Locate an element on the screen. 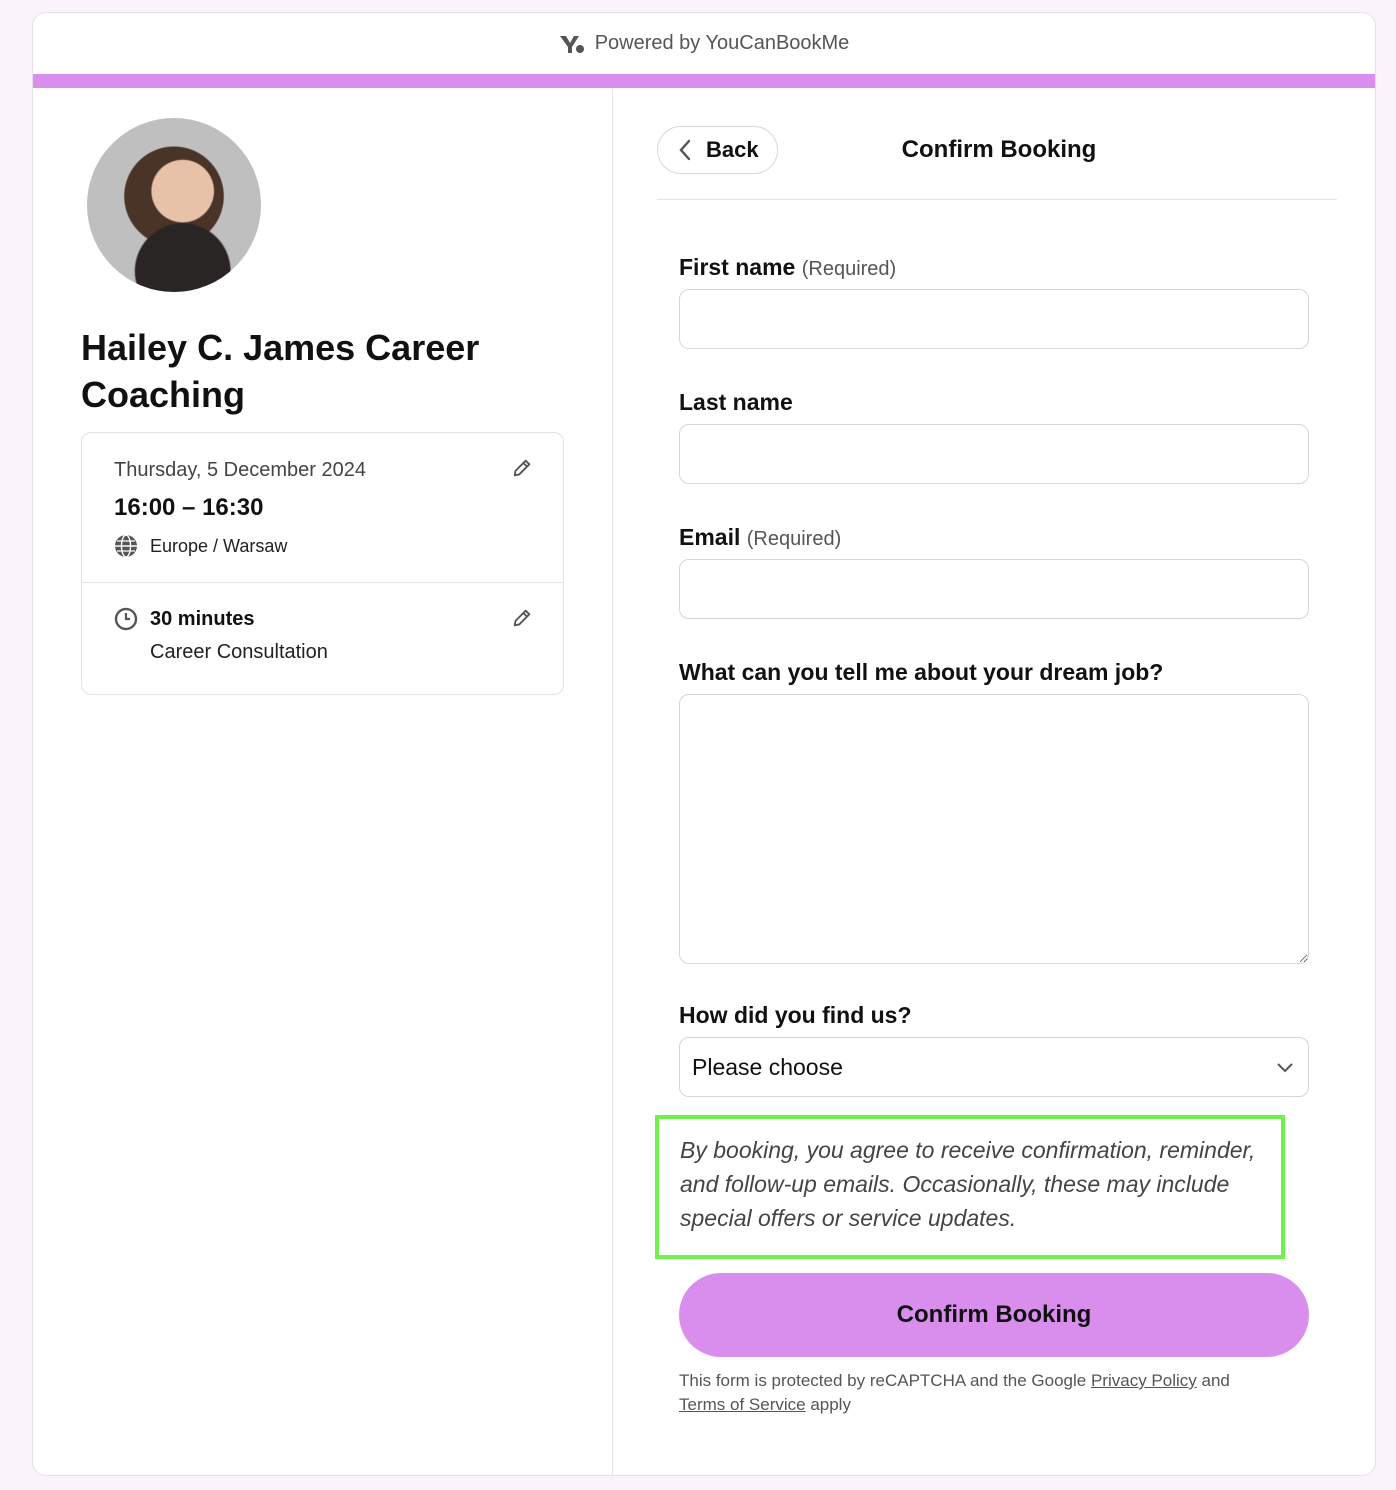 The height and width of the screenshot is (1490, 1396). meeting-type: Career Consultation is located at coordinates (239, 652).